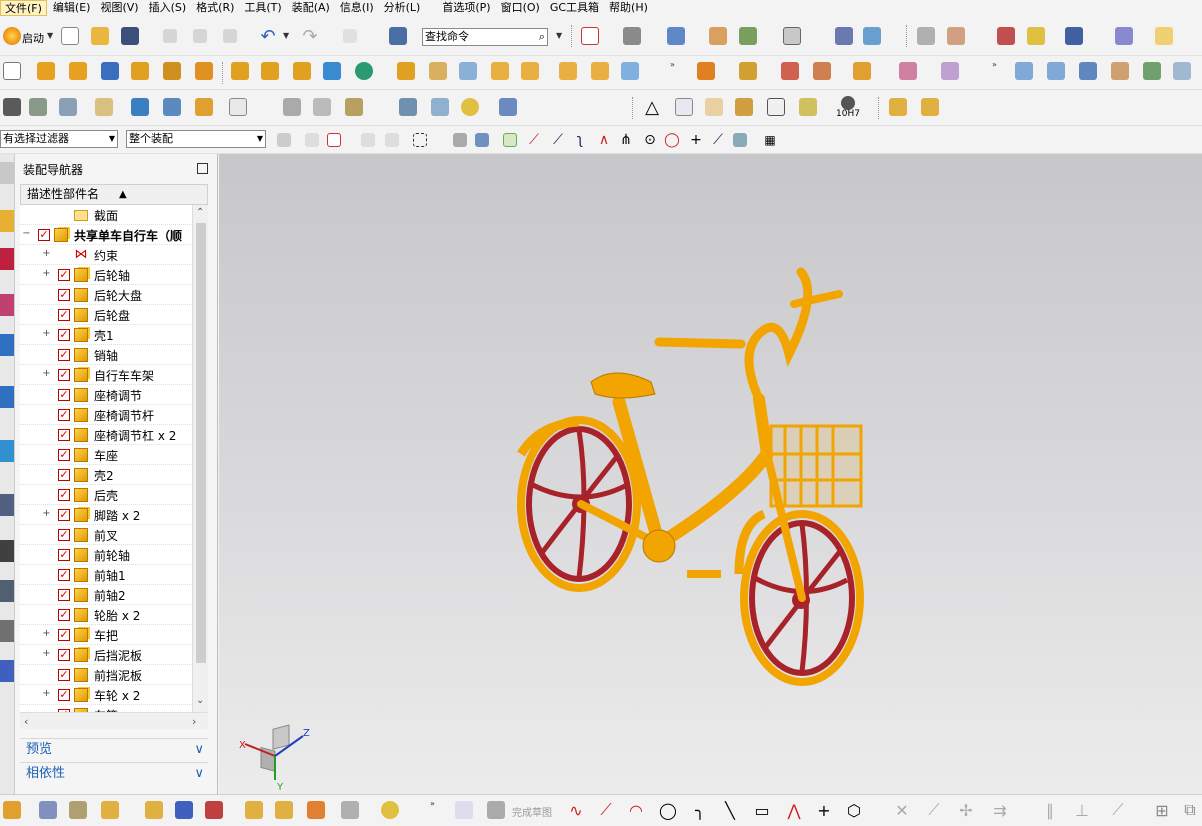 This screenshot has width=1202, height=826. Describe the element at coordinates (200, 700) in the screenshot. I see `scroll-down-icon: ⌄` at that location.